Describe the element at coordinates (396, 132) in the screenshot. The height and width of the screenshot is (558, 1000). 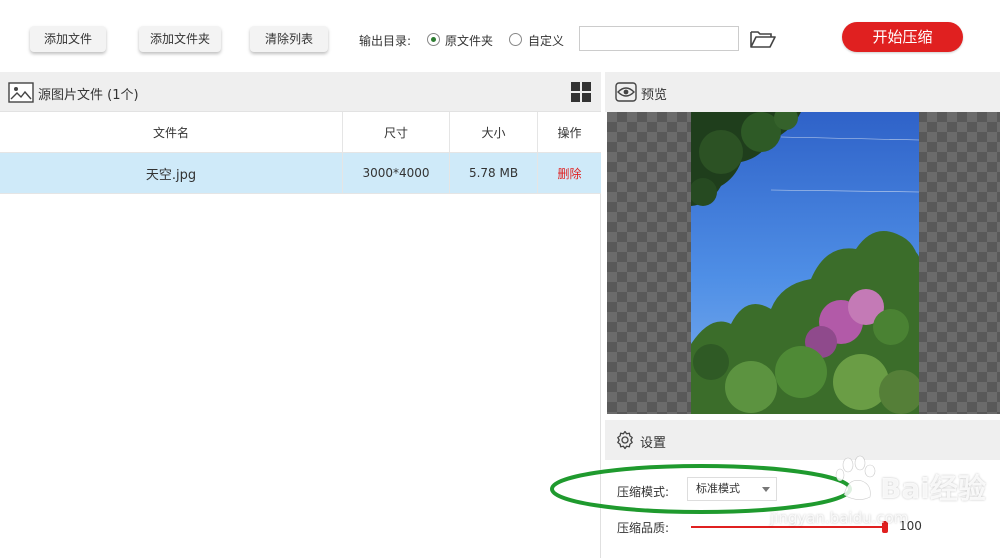
I see `column-header-dimensions: 尺寸` at that location.